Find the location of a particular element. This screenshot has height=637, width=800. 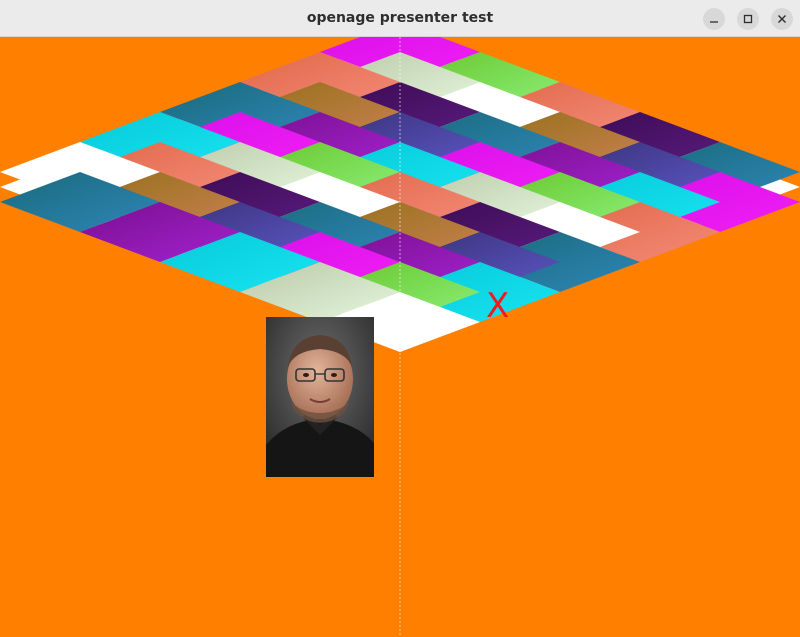

close-button is located at coordinates (782, 19).